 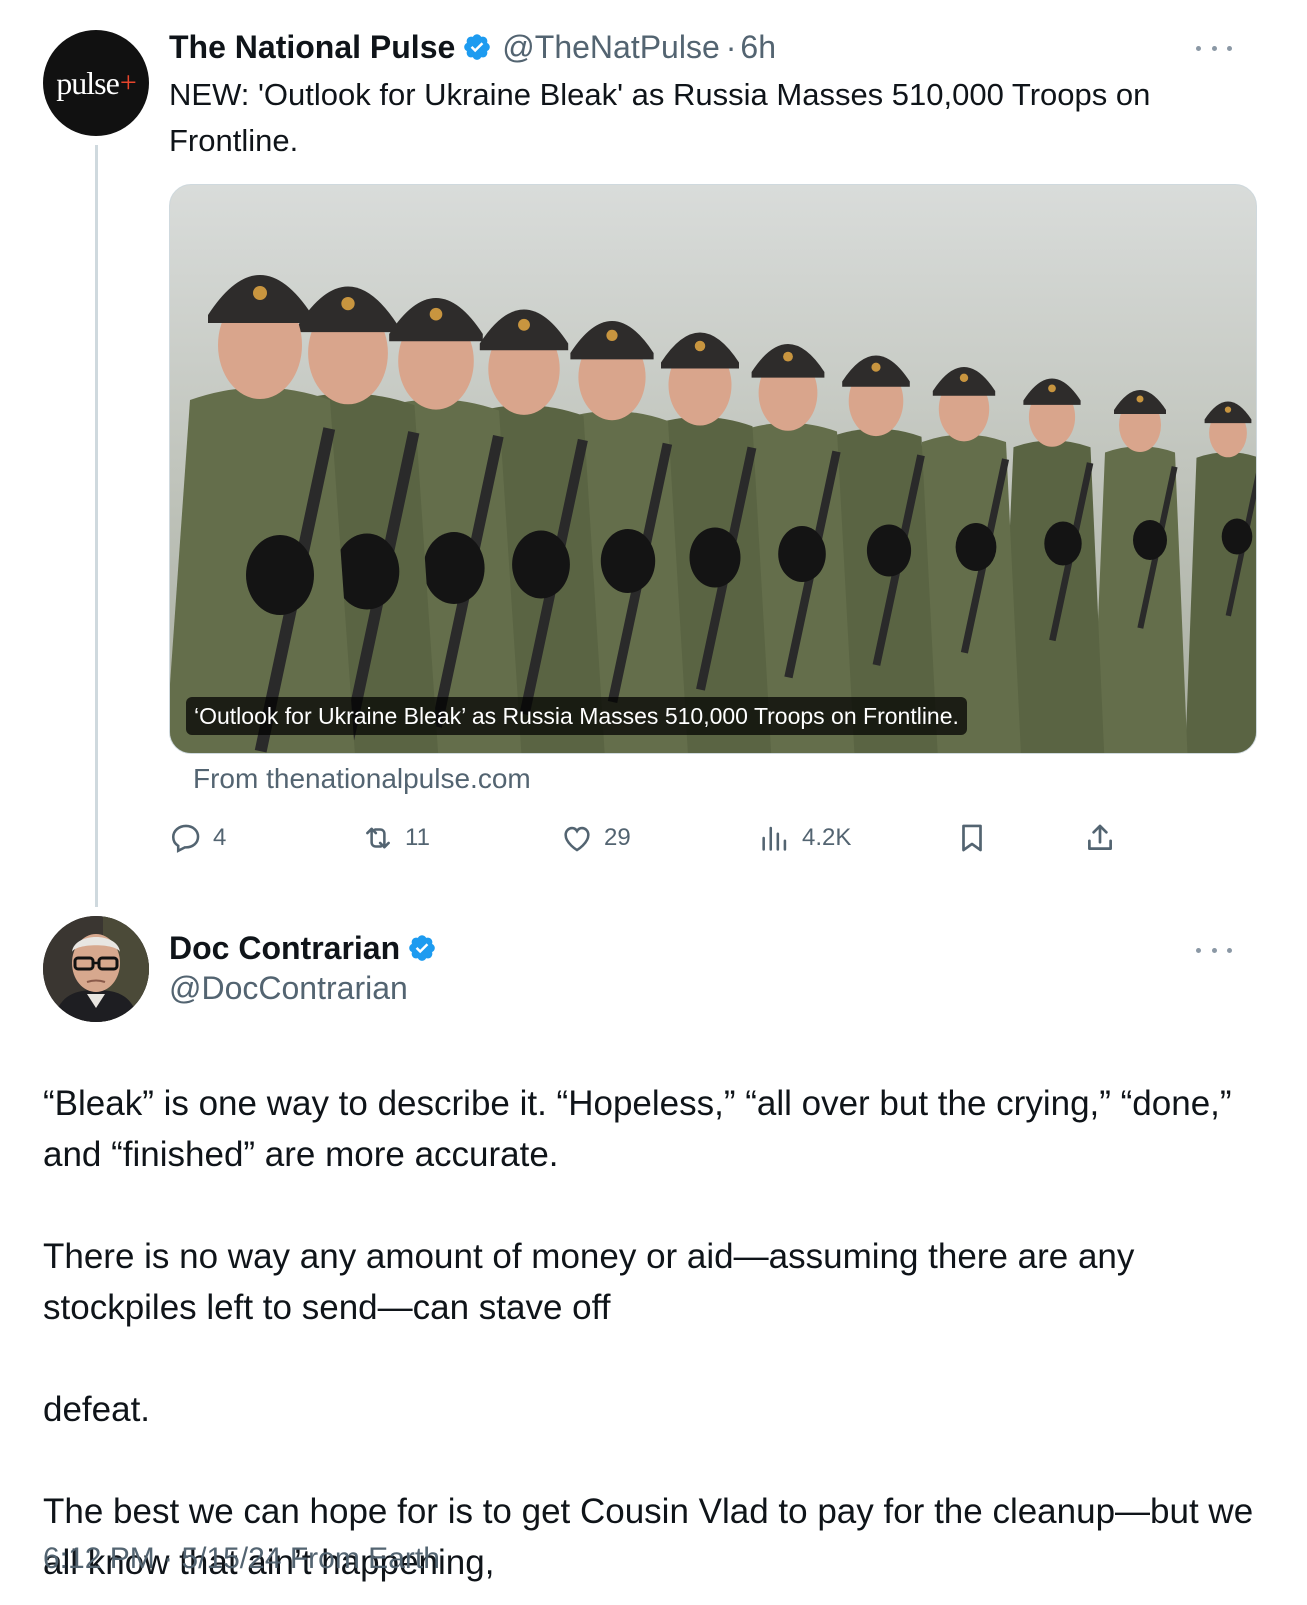 What do you see at coordinates (99, 1558) in the screenshot?
I see `post-time: 6:12 PM` at bounding box center [99, 1558].